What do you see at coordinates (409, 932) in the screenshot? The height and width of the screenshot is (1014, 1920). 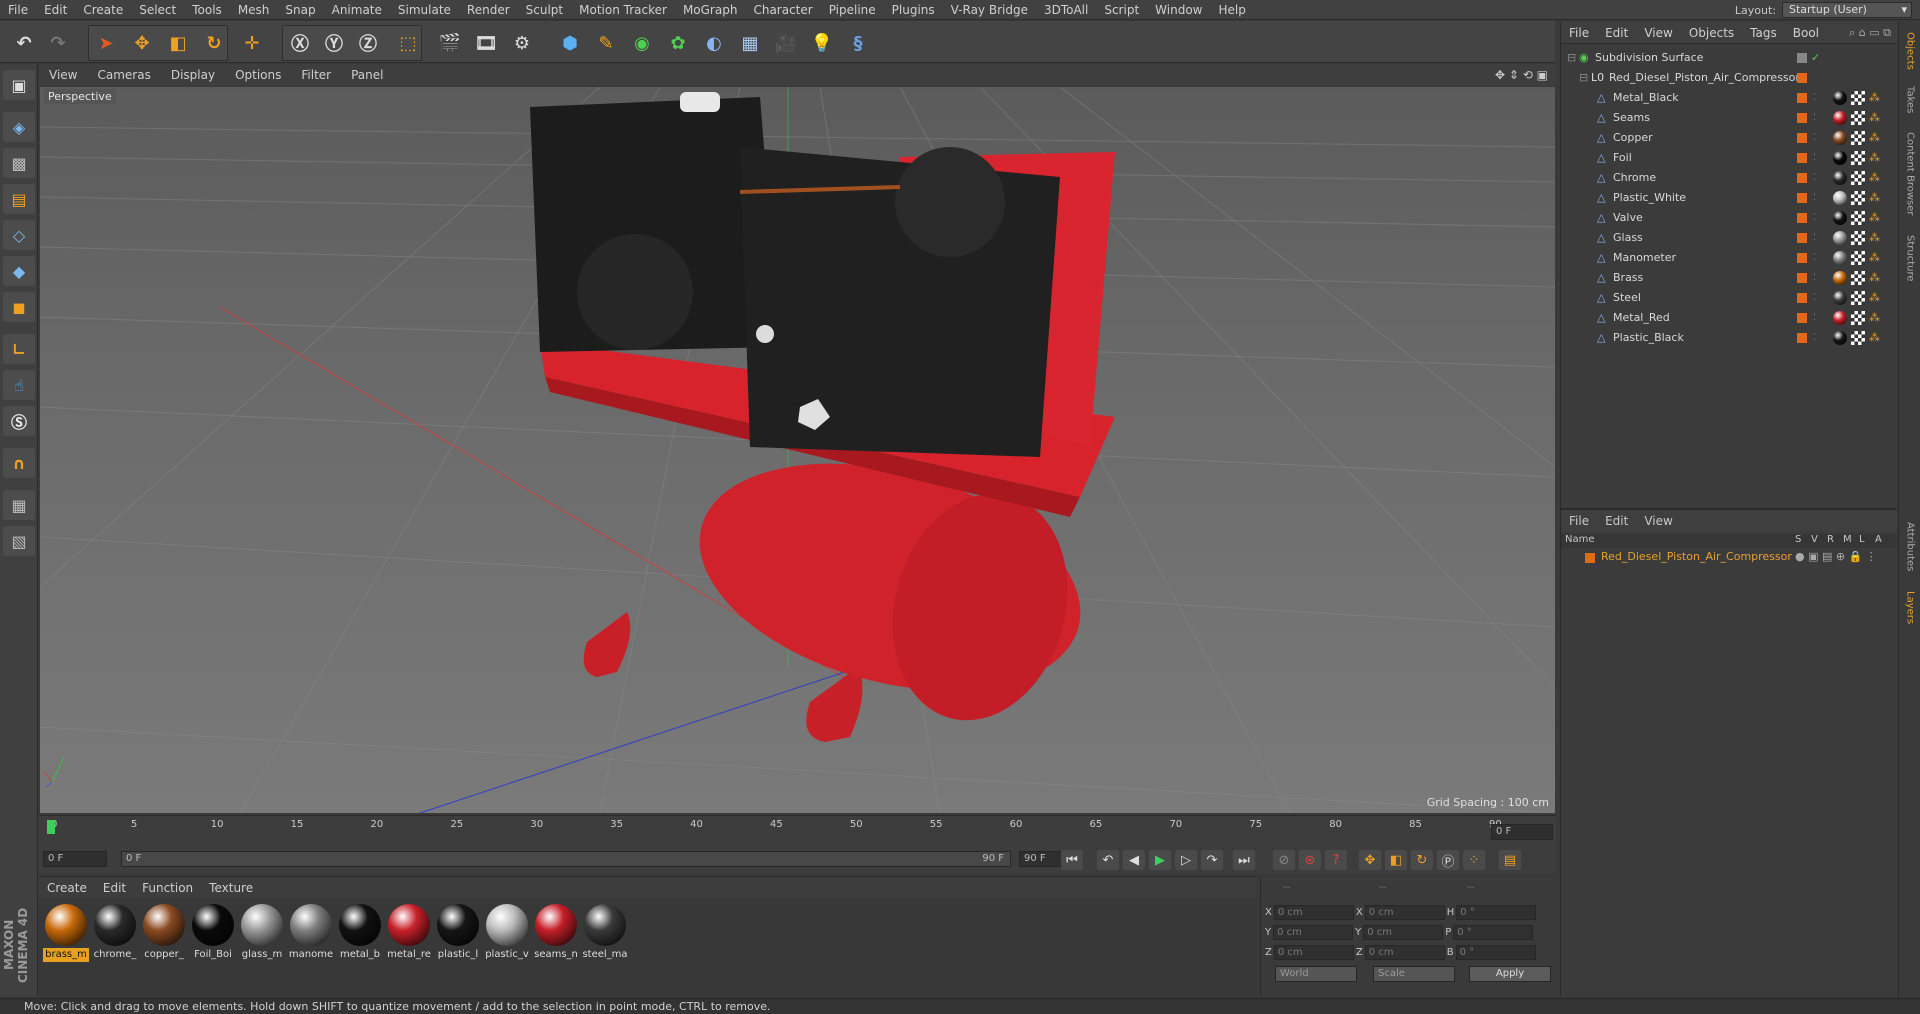 I see `material-swatch: metal_re` at bounding box center [409, 932].